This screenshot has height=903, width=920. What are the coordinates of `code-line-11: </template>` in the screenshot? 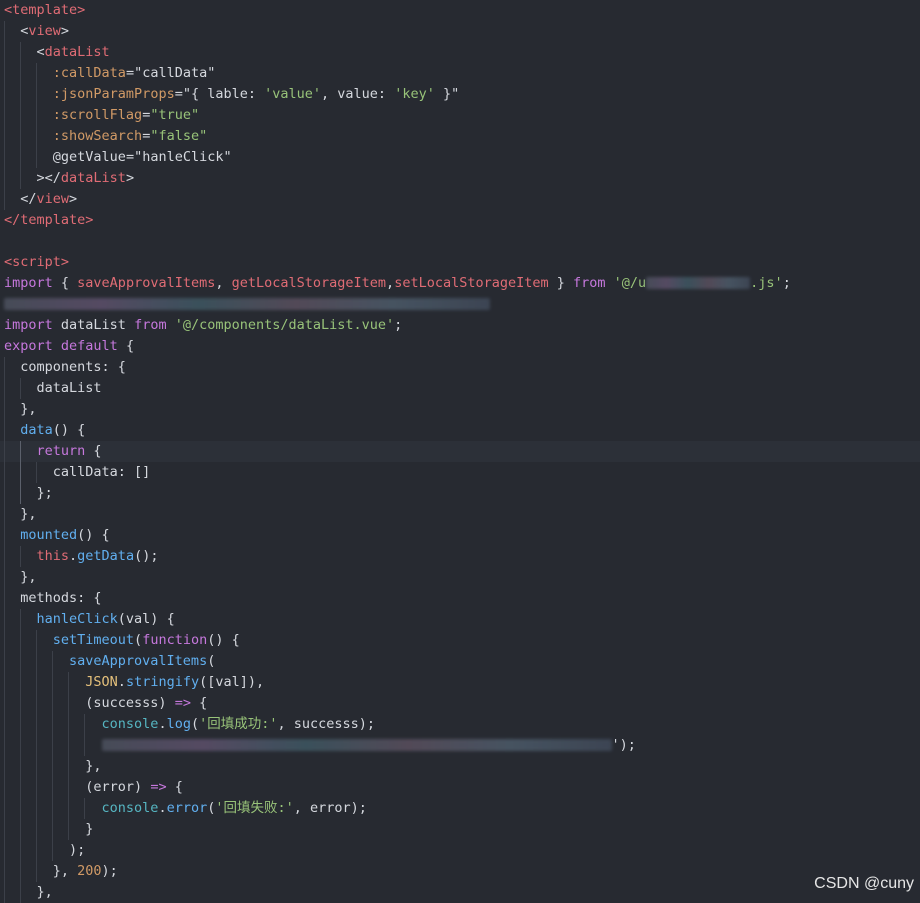 It's located at (49, 220).